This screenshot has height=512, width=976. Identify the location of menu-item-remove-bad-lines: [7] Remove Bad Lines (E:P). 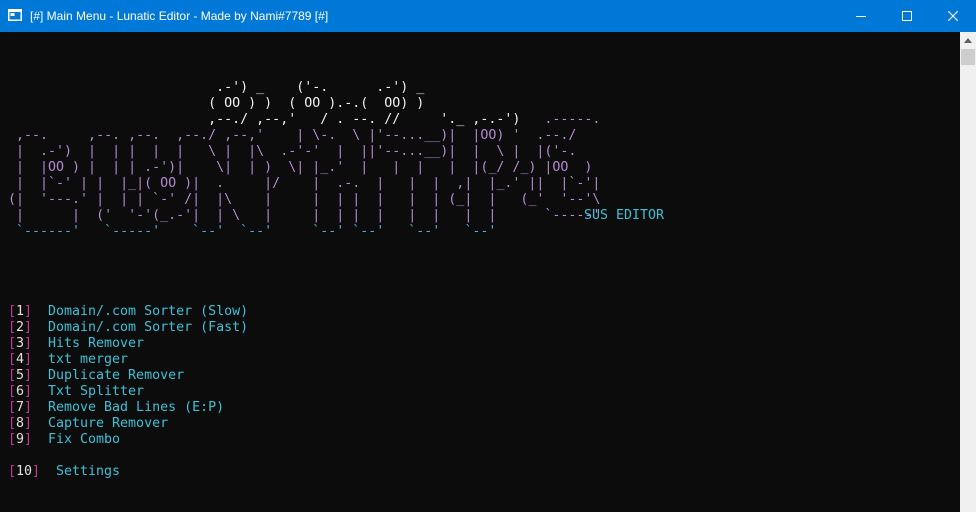
(116, 408).